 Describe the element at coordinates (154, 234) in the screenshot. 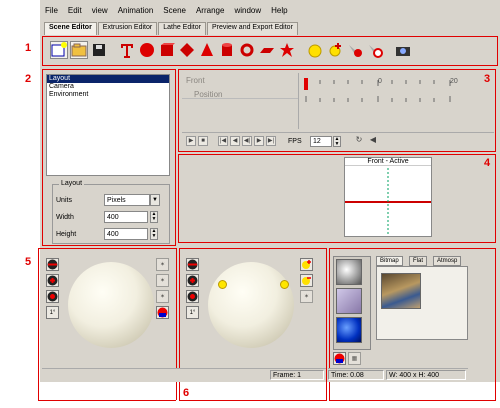

I see `height-spinner-icon: ▲ ▼` at that location.